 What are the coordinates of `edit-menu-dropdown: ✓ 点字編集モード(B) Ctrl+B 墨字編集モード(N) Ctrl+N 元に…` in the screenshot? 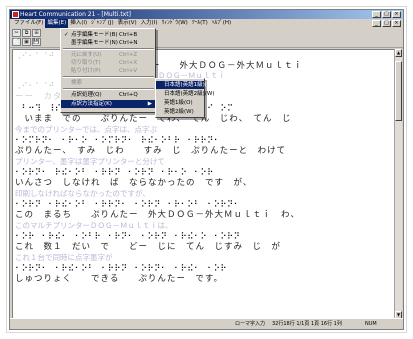 It's located at (108, 70).